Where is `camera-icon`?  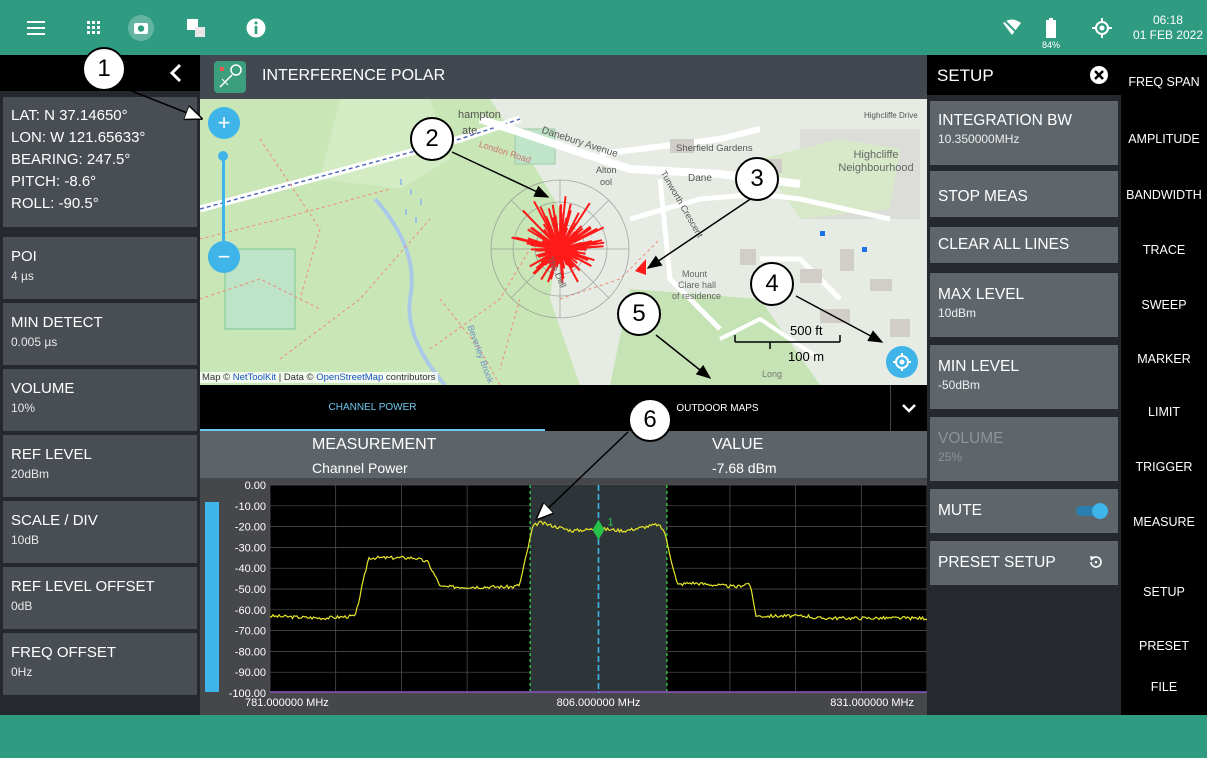 camera-icon is located at coordinates (141, 28).